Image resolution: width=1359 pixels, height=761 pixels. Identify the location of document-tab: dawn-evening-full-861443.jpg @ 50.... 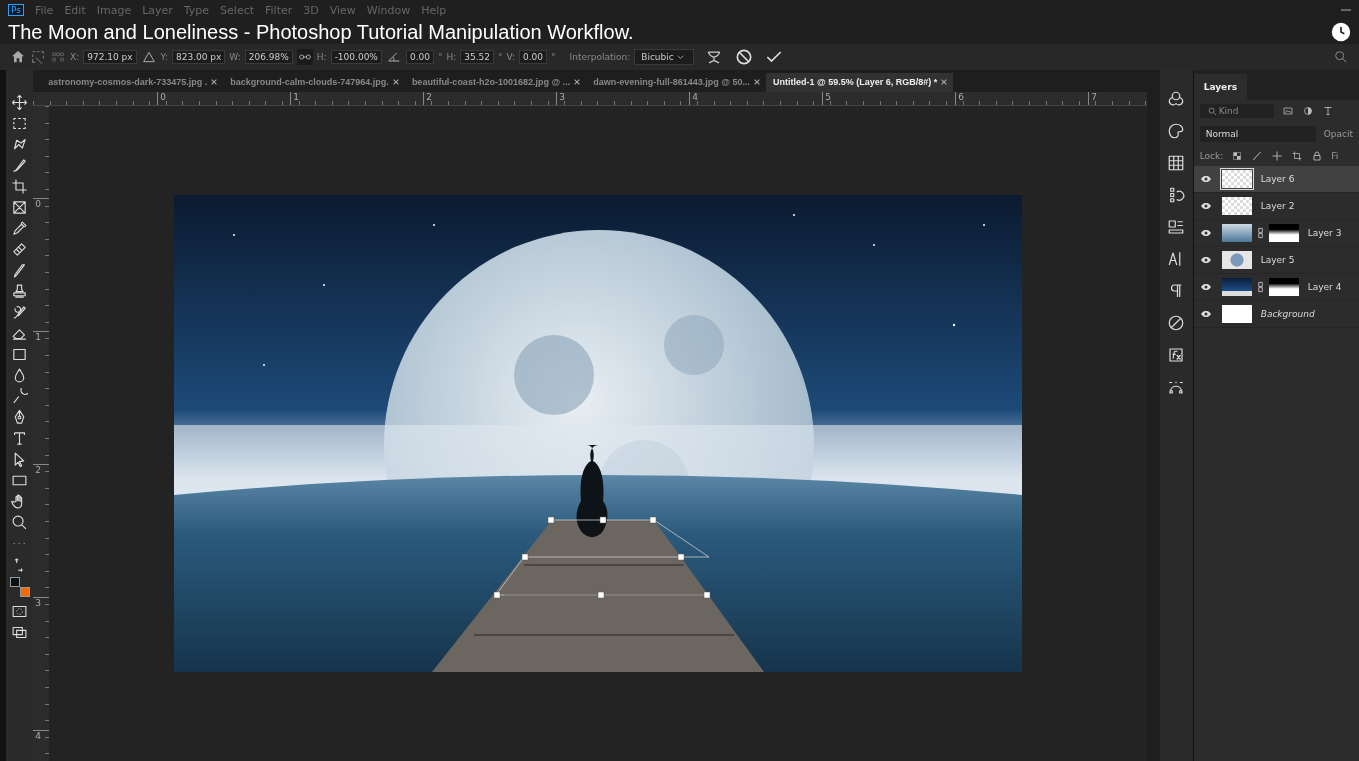
(676, 82).